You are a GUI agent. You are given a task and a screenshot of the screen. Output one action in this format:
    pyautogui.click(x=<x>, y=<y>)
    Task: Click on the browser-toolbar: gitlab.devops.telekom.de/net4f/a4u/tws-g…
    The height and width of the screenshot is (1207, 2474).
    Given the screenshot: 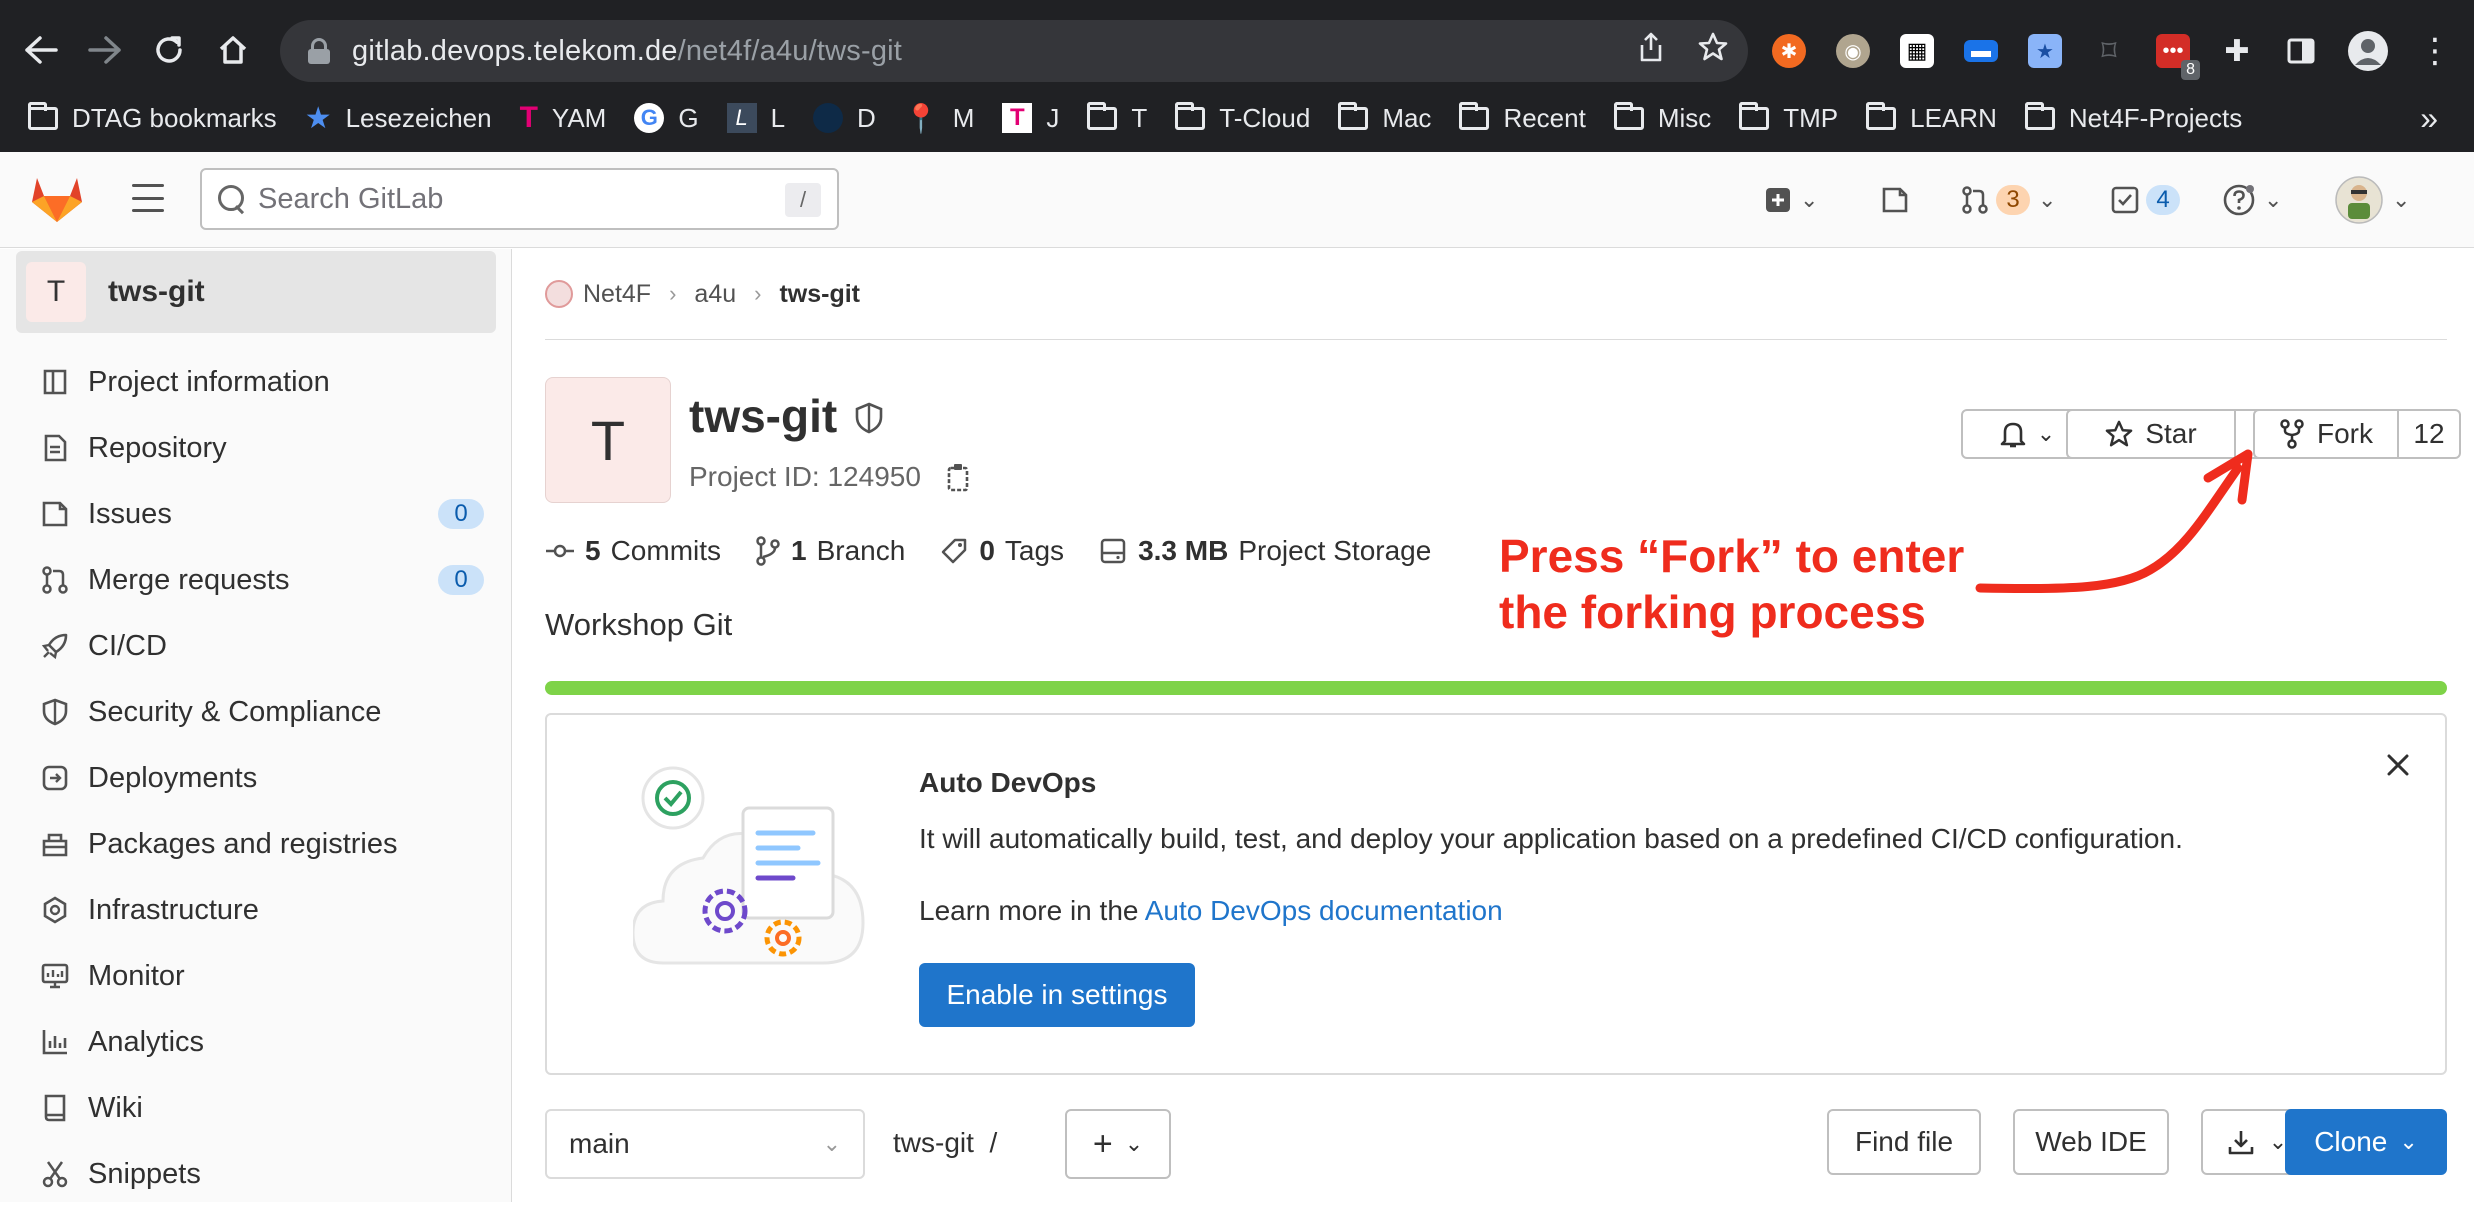 What is the action you would take?
    pyautogui.click(x=1237, y=50)
    